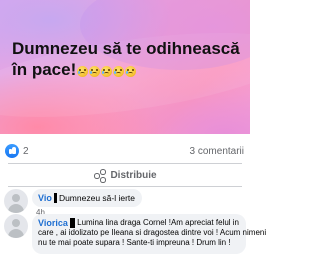 This screenshot has height=254, width=320. Describe the element at coordinates (217, 151) in the screenshot. I see `comment-count-link: 3 comentarii` at that location.